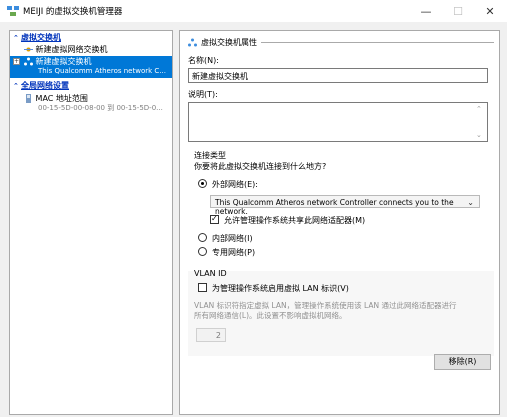 The width and height of the screenshot is (507, 417). Describe the element at coordinates (458, 11) in the screenshot. I see `maximize-button: ☐` at that location.